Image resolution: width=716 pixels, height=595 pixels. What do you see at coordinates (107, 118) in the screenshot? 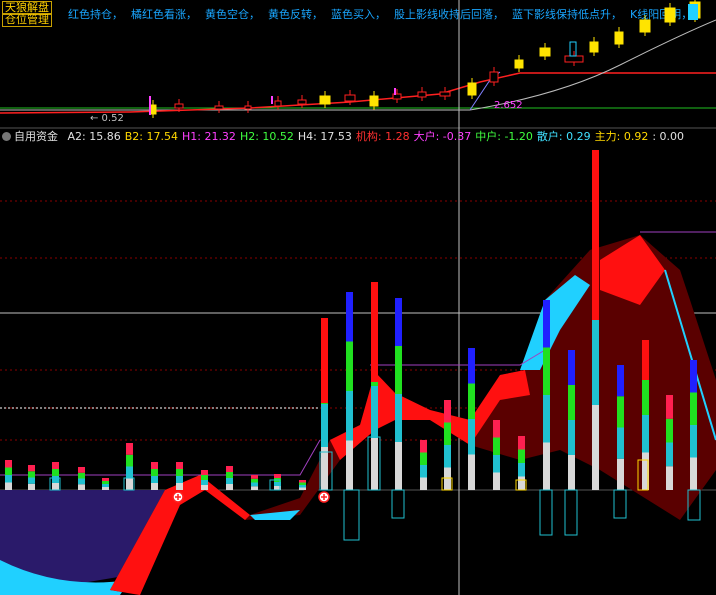
I see `low-price-label: ← 0.52` at bounding box center [107, 118].